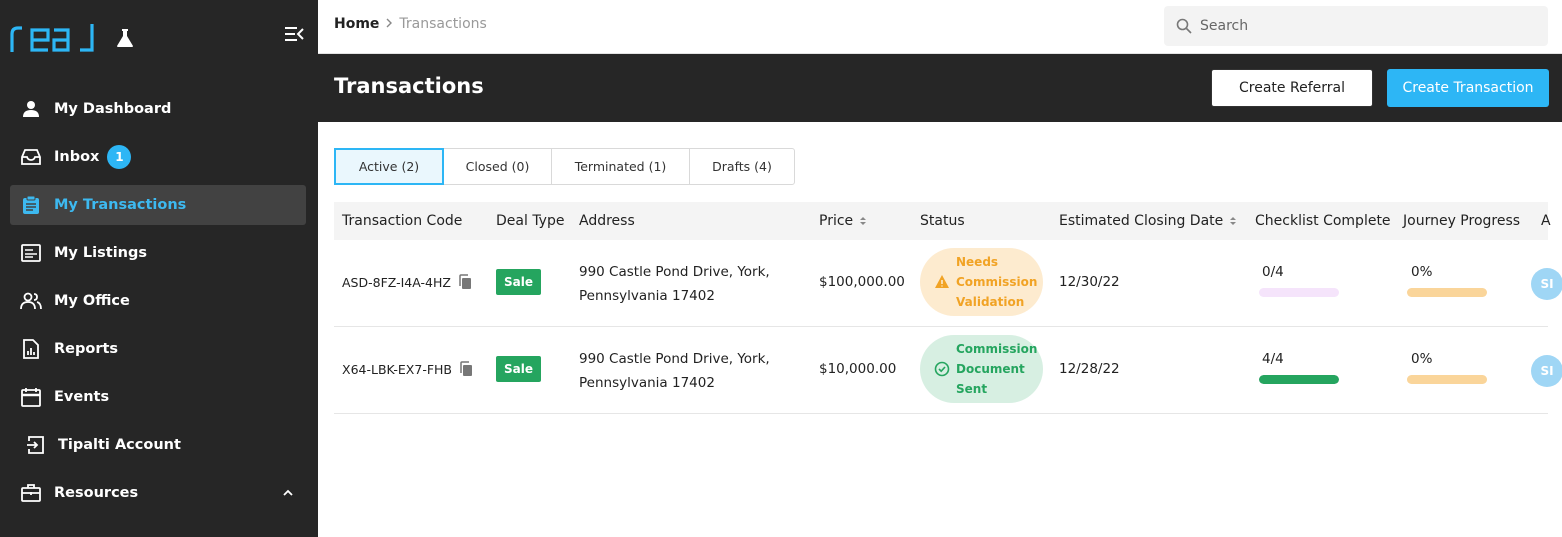  What do you see at coordinates (158, 397) in the screenshot?
I see `sidebar-item-events: Events` at bounding box center [158, 397].